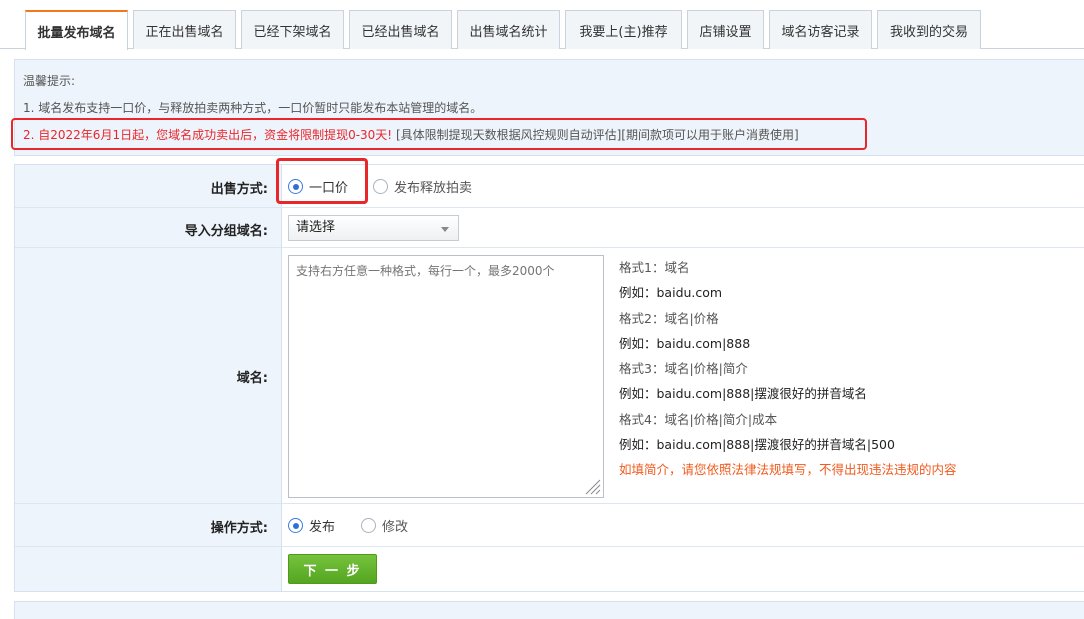 Image resolution: width=1084 pixels, height=619 pixels. Describe the element at coordinates (239, 189) in the screenshot. I see `sale-method-label: 出售方式:` at that location.